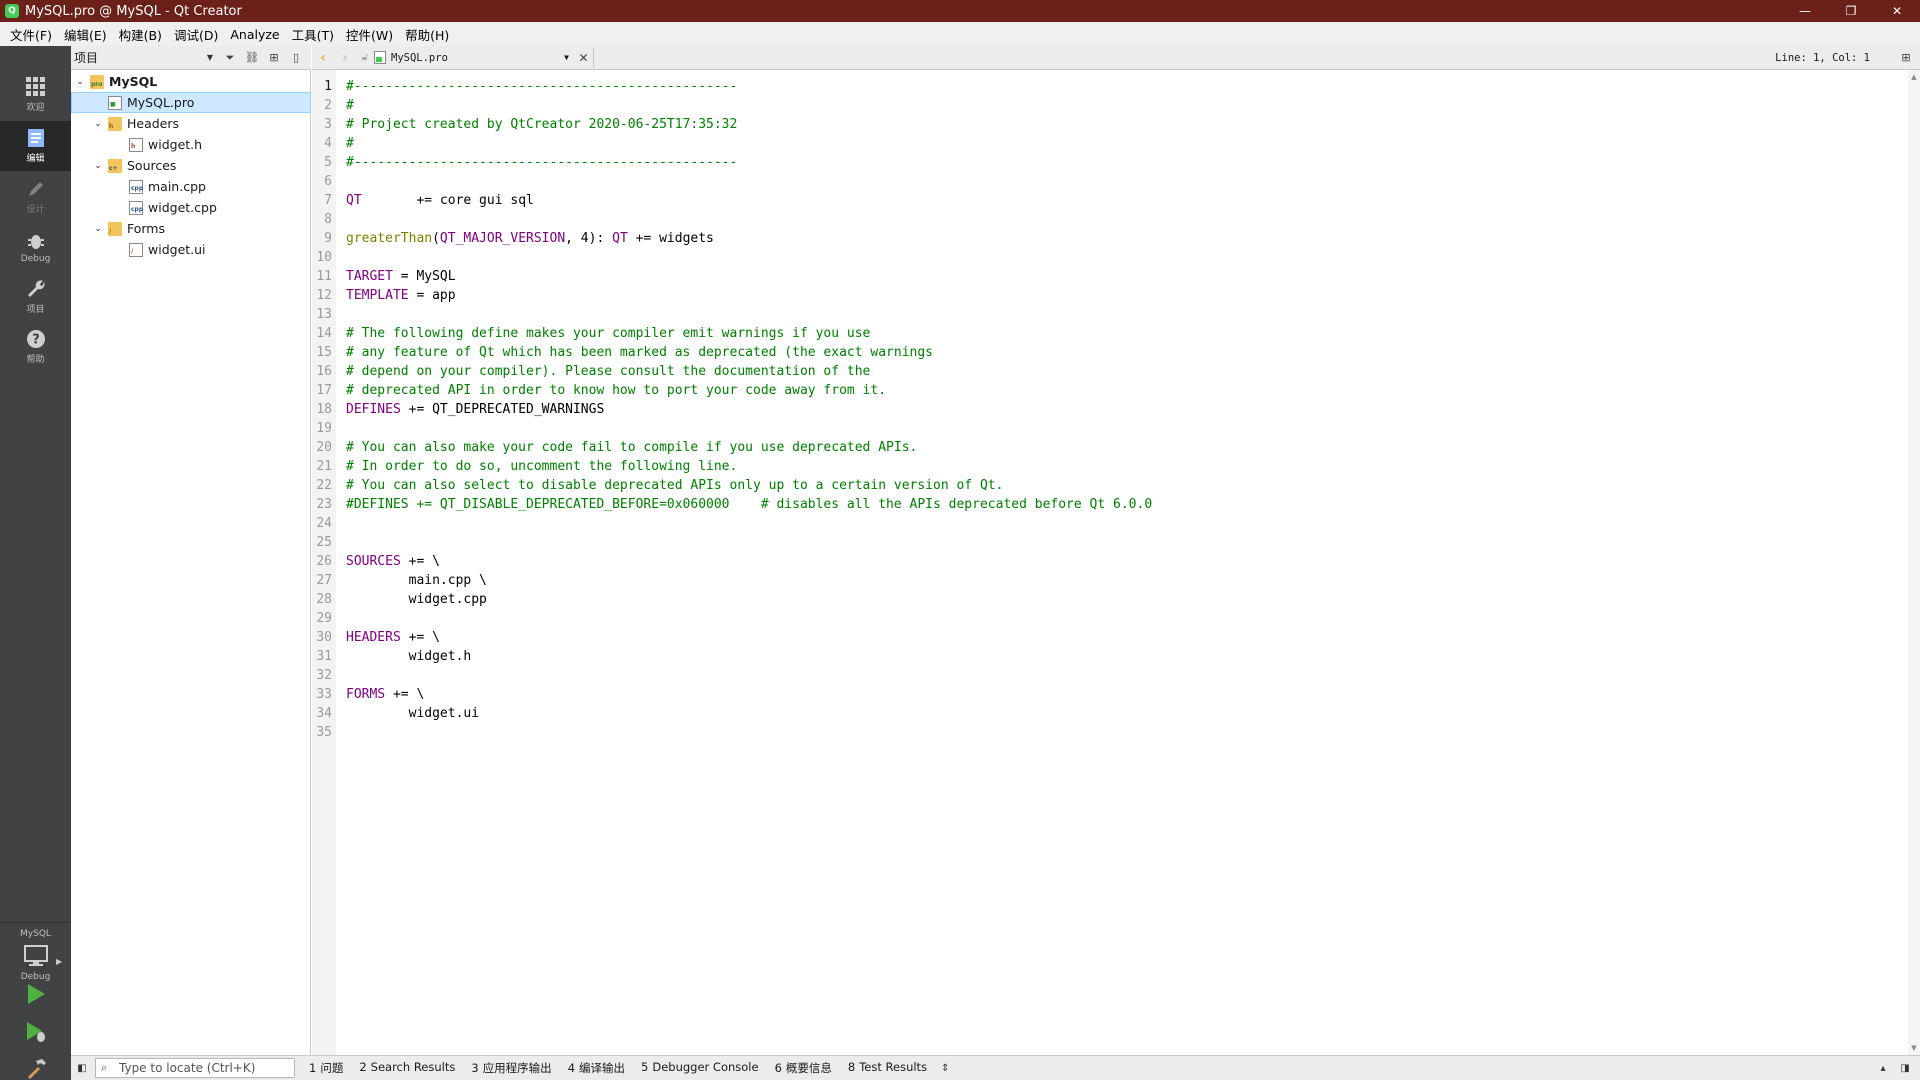 The height and width of the screenshot is (1080, 1920). What do you see at coordinates (191, 228) in the screenshot?
I see `tree-item-forms: ⌄ / Forms` at bounding box center [191, 228].